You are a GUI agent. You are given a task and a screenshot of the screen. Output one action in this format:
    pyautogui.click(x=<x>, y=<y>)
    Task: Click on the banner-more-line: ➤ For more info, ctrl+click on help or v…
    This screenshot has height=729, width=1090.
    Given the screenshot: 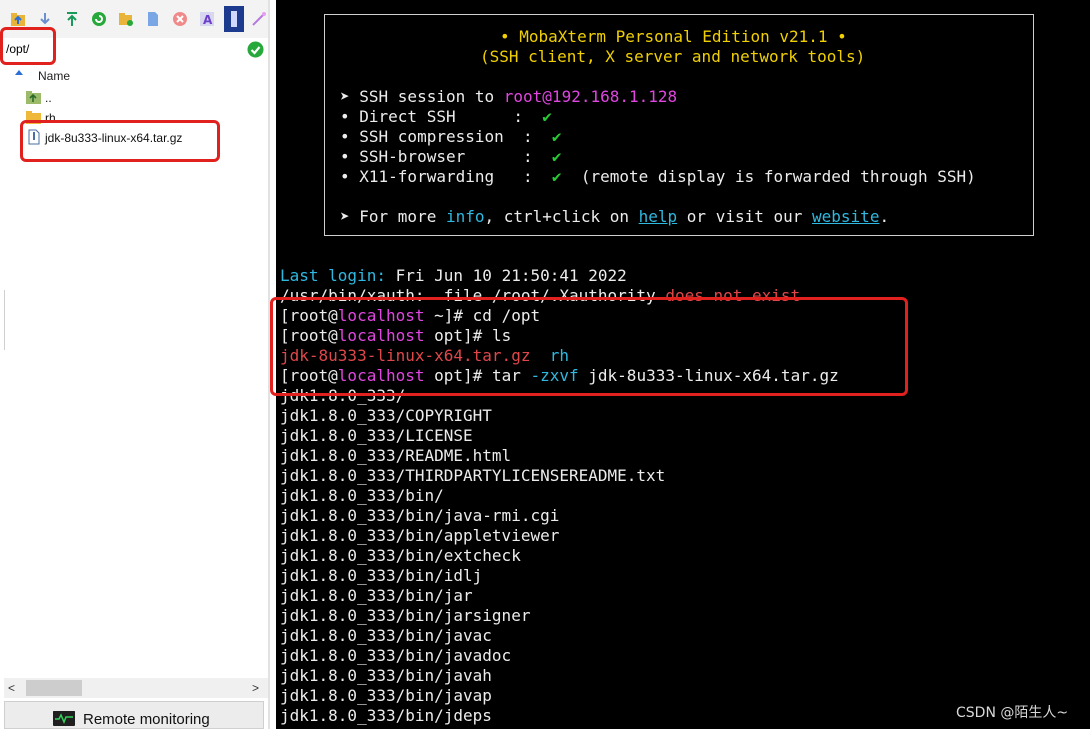 What is the action you would take?
    pyautogui.click(x=615, y=216)
    